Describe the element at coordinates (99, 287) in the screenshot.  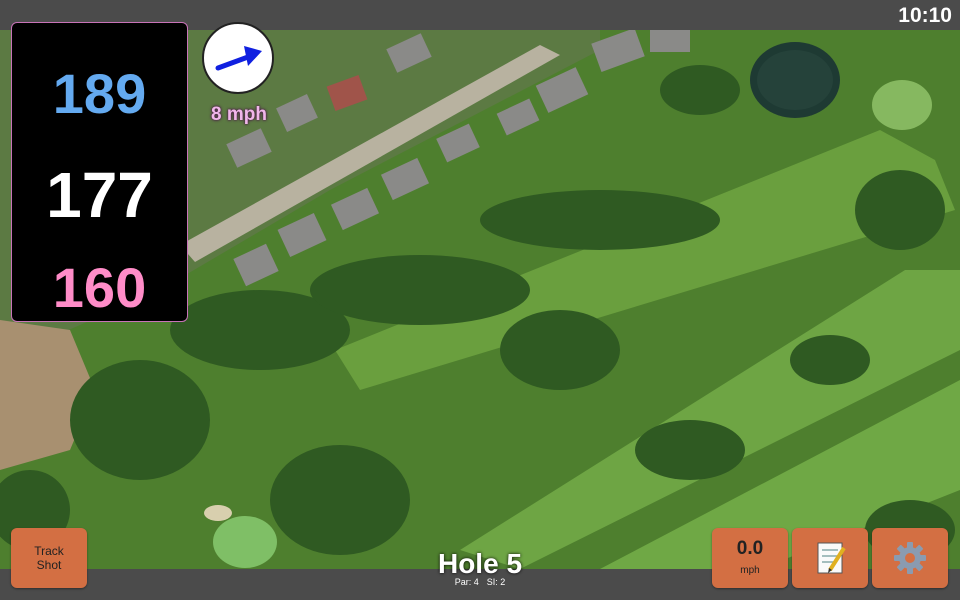
I see `front-yardage: 160` at that location.